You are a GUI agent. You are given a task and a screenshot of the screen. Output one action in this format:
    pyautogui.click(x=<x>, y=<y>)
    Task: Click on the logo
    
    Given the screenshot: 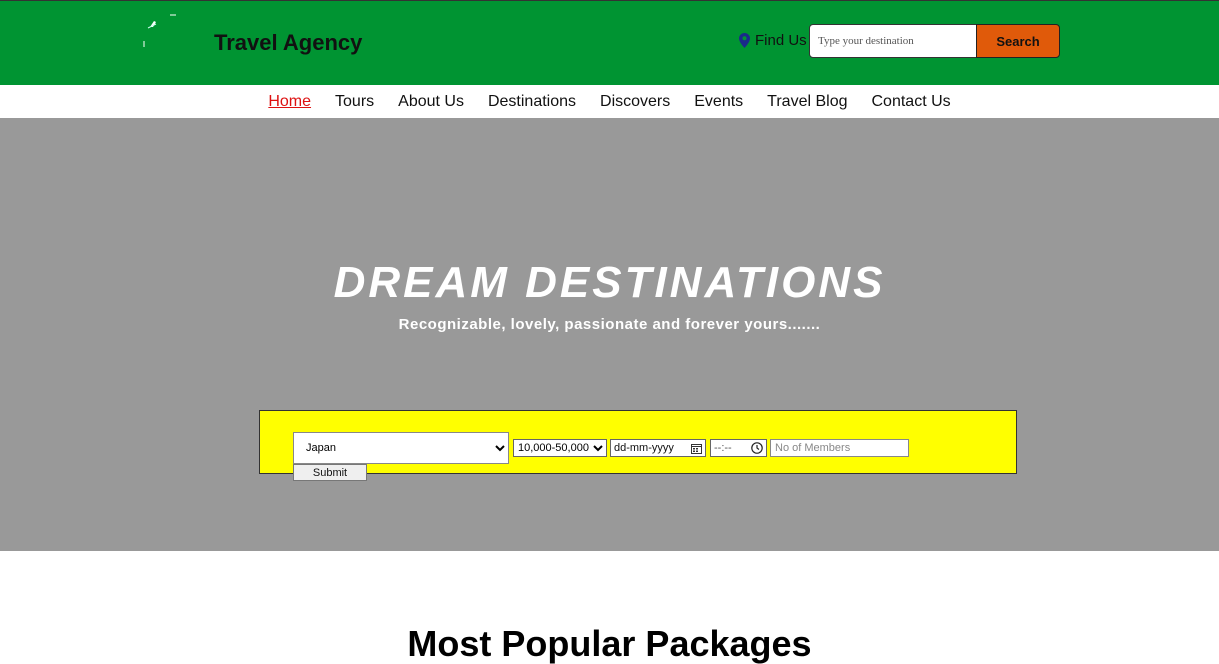 What is the action you would take?
    pyautogui.click(x=160, y=33)
    